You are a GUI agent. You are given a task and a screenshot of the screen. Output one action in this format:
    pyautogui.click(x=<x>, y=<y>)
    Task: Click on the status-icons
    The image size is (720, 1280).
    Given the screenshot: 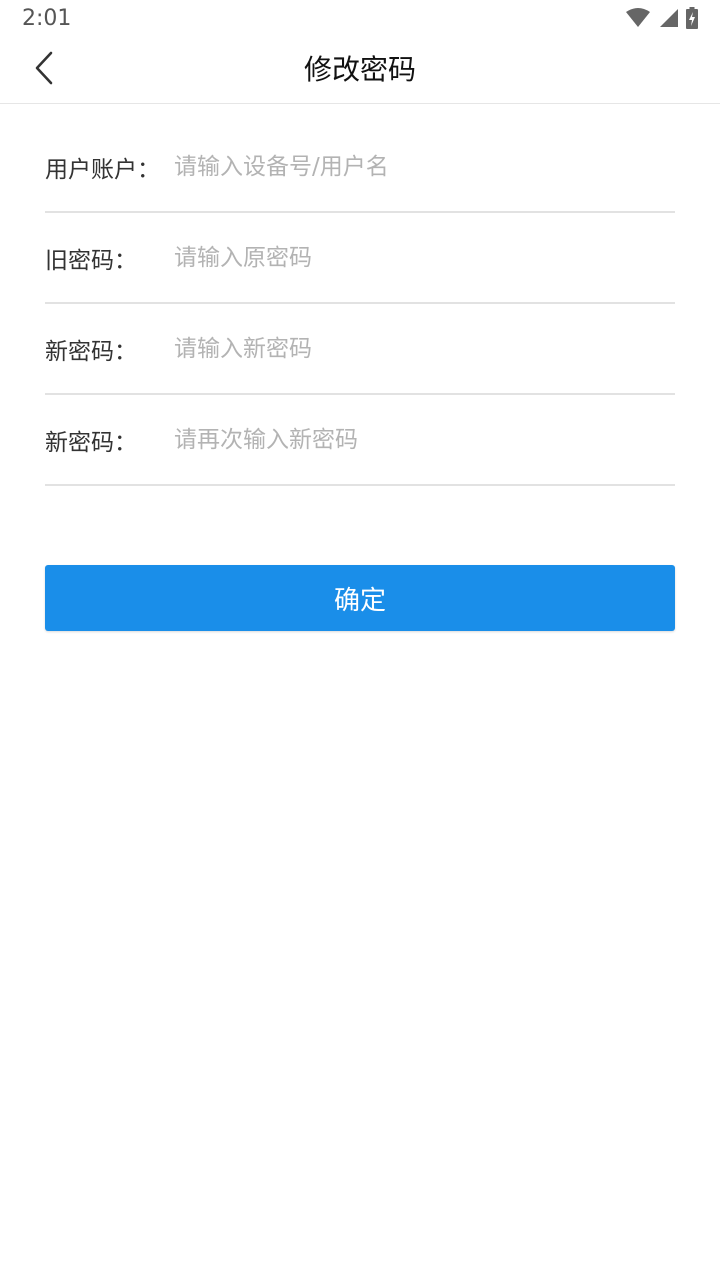 What is the action you would take?
    pyautogui.click(x=662, y=18)
    